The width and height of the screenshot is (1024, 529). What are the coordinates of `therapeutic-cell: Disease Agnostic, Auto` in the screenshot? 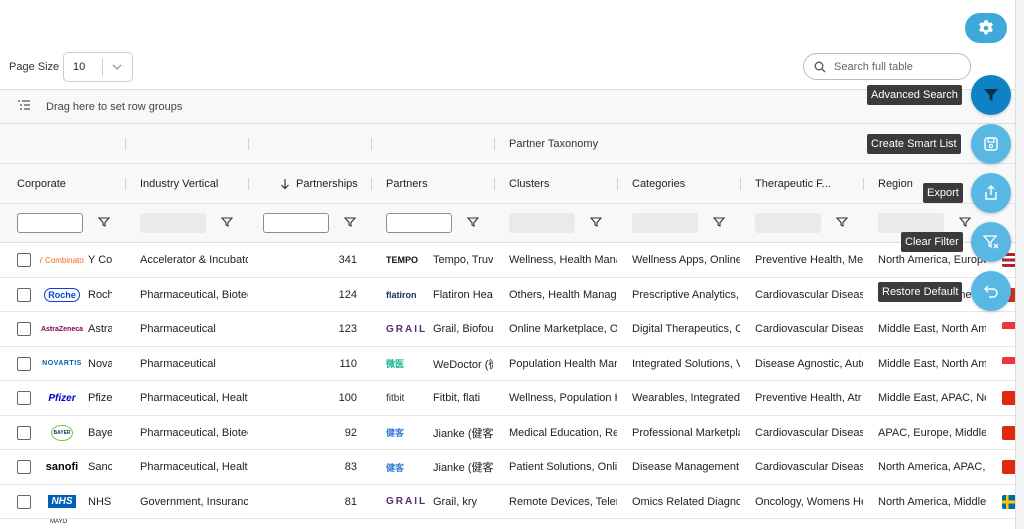 It's located at (809, 363).